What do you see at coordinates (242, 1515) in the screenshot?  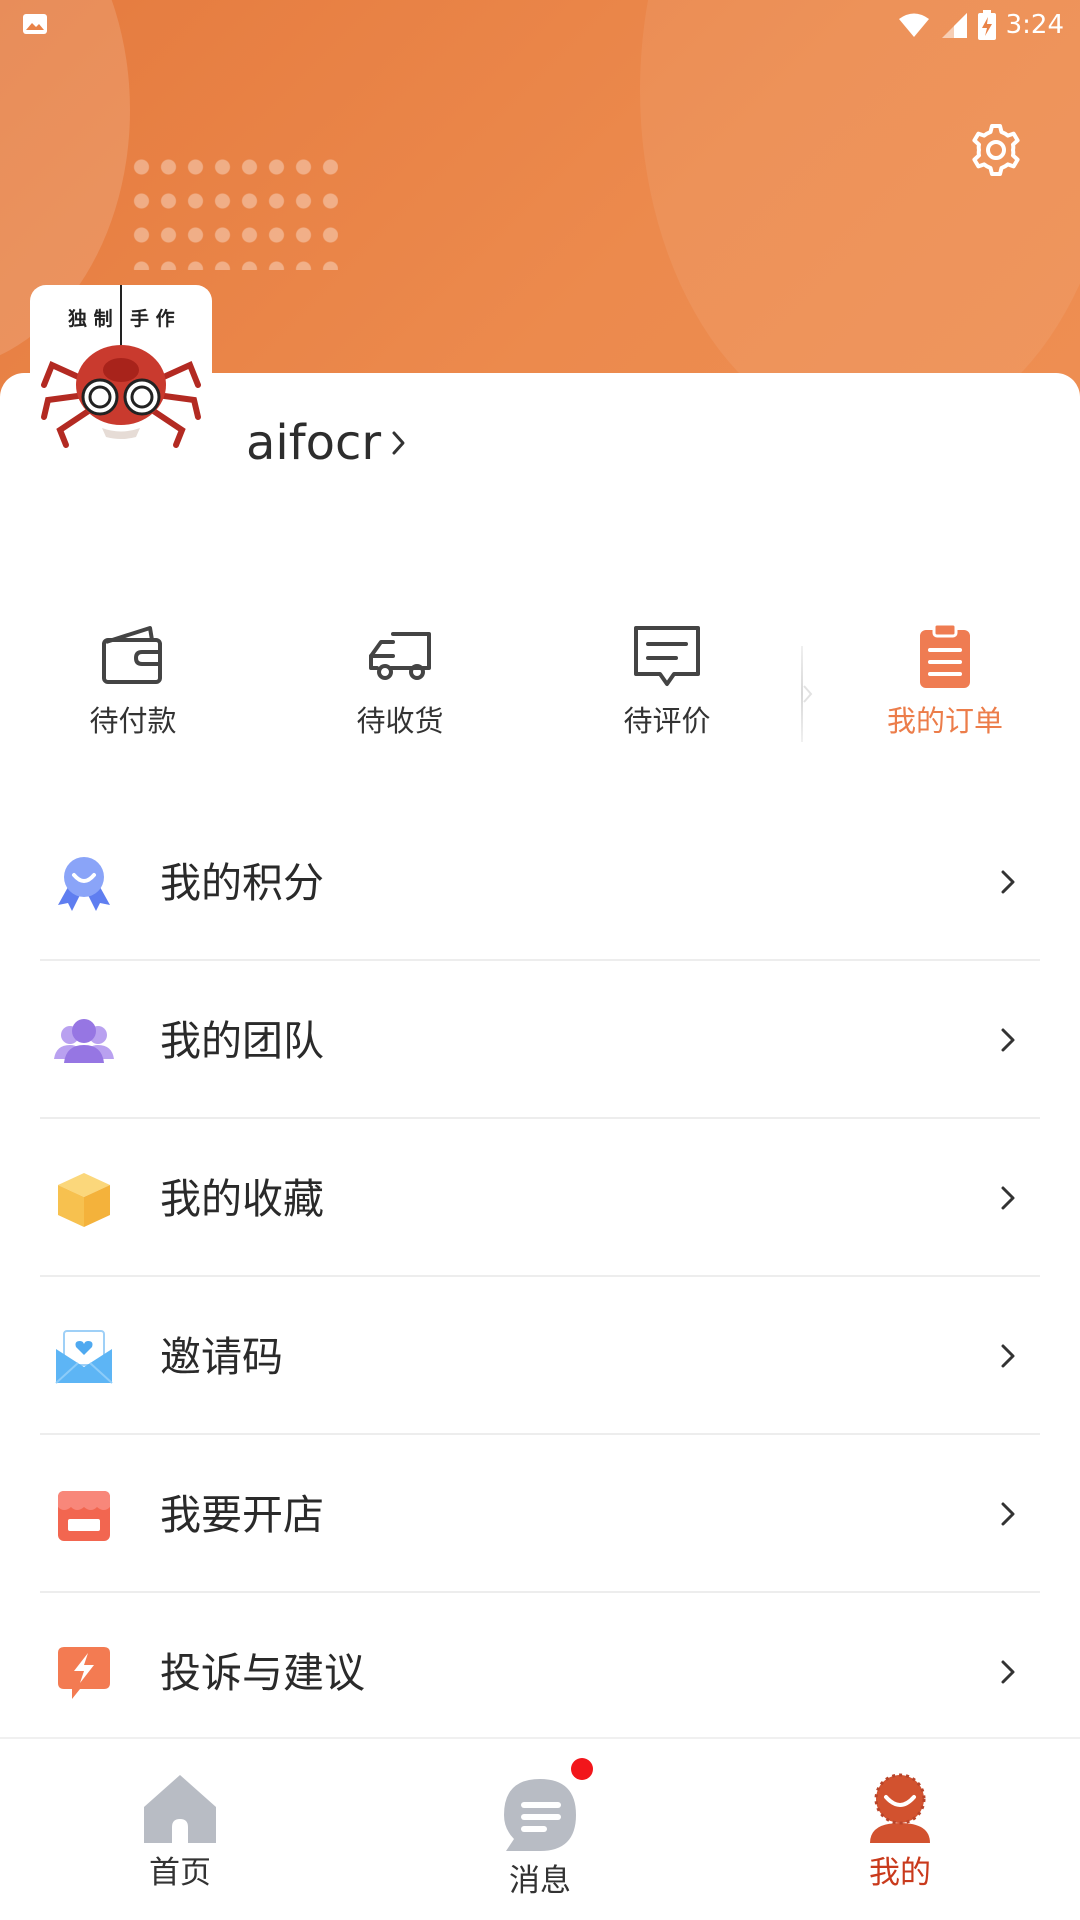 I see `menu-label: 我要开店` at bounding box center [242, 1515].